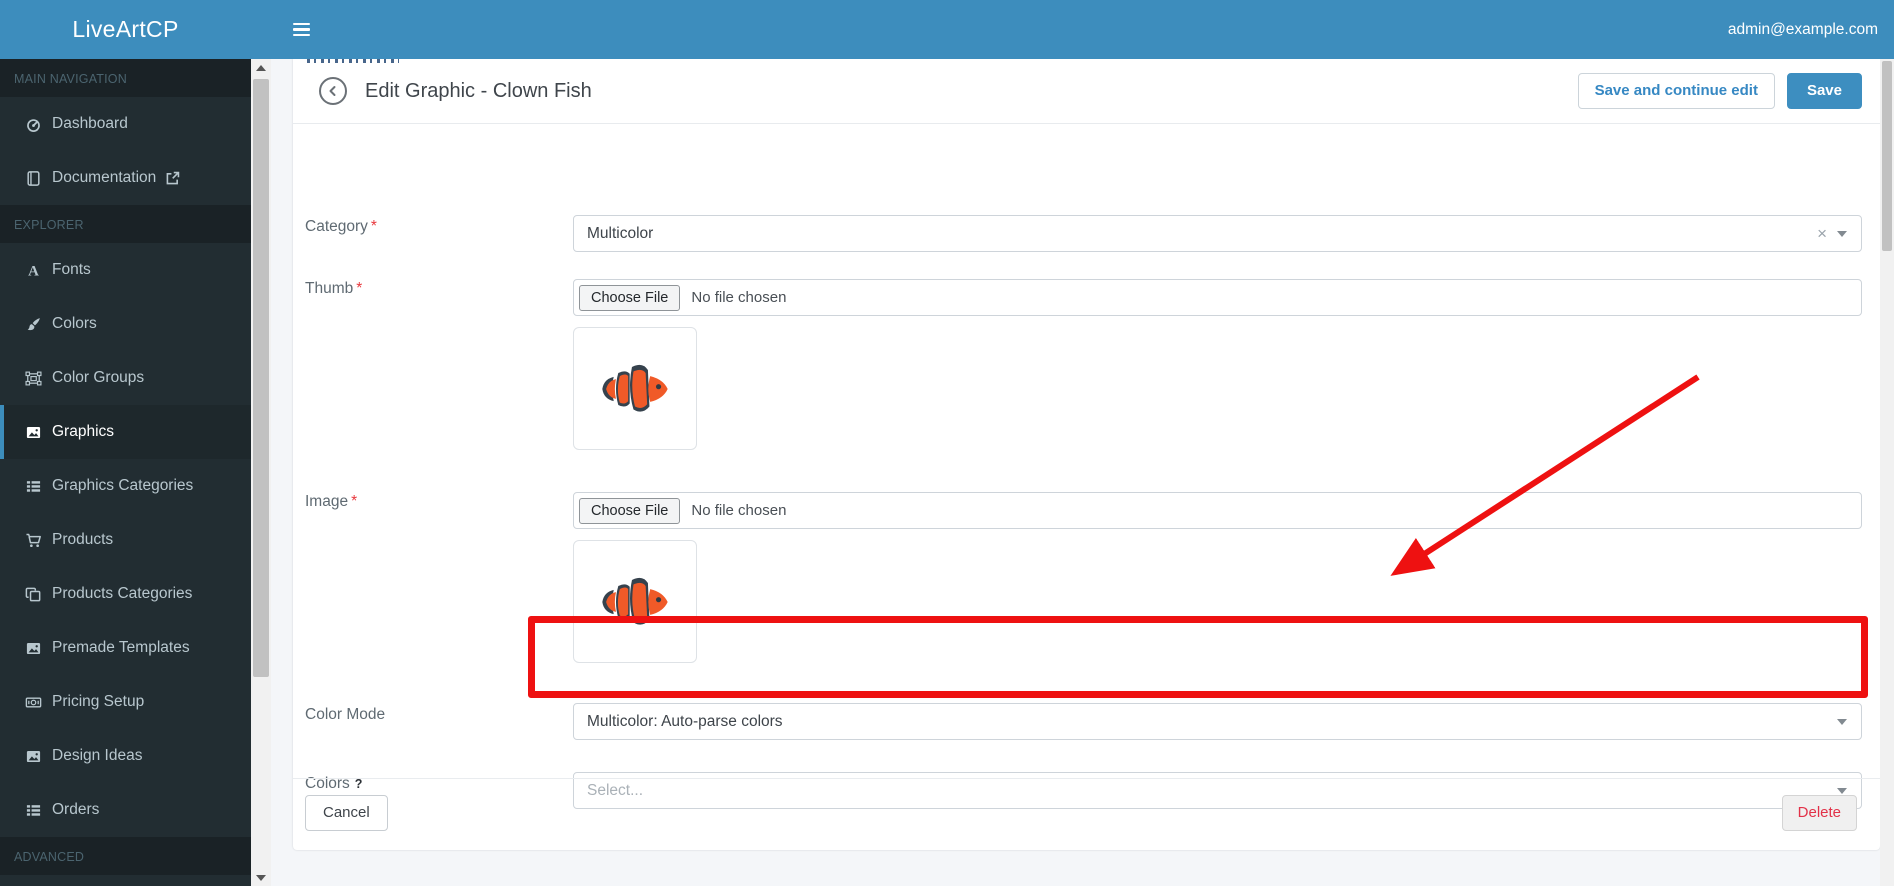 The width and height of the screenshot is (1894, 886). What do you see at coordinates (33, 540) in the screenshot?
I see `cart-icon` at bounding box center [33, 540].